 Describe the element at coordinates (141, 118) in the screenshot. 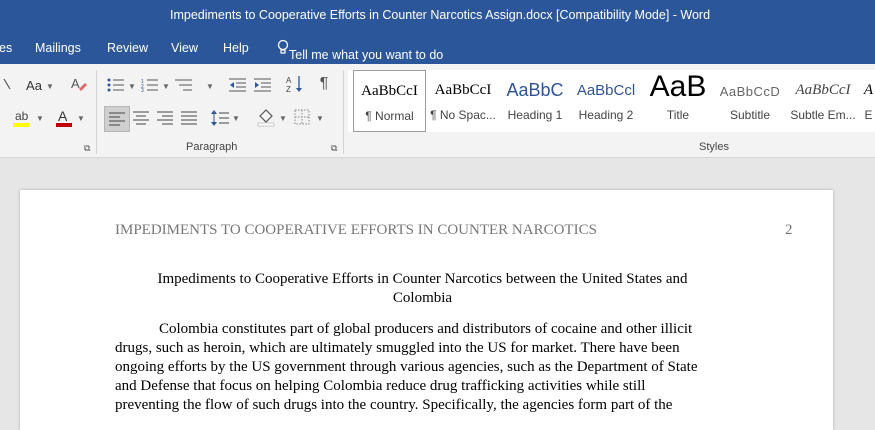

I see `align-center-icon` at that location.